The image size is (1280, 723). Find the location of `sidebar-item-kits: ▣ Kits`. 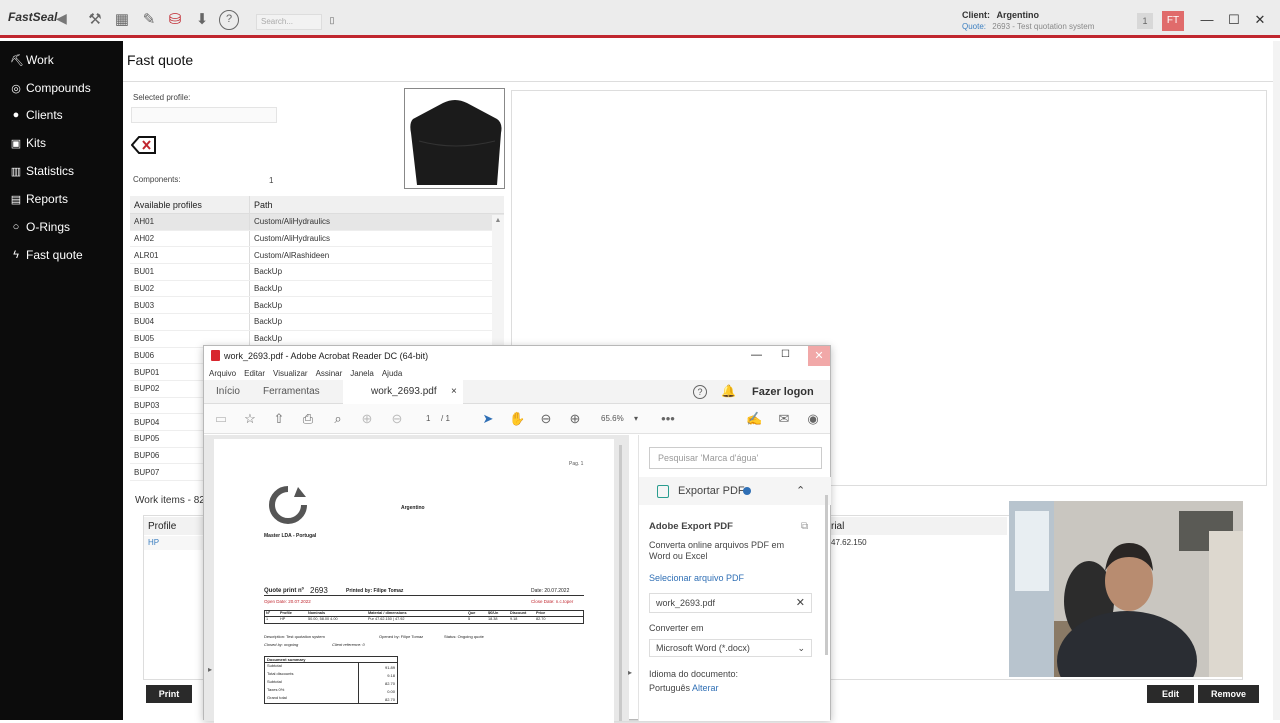

sidebar-item-kits: ▣ Kits is located at coordinates (28, 143).